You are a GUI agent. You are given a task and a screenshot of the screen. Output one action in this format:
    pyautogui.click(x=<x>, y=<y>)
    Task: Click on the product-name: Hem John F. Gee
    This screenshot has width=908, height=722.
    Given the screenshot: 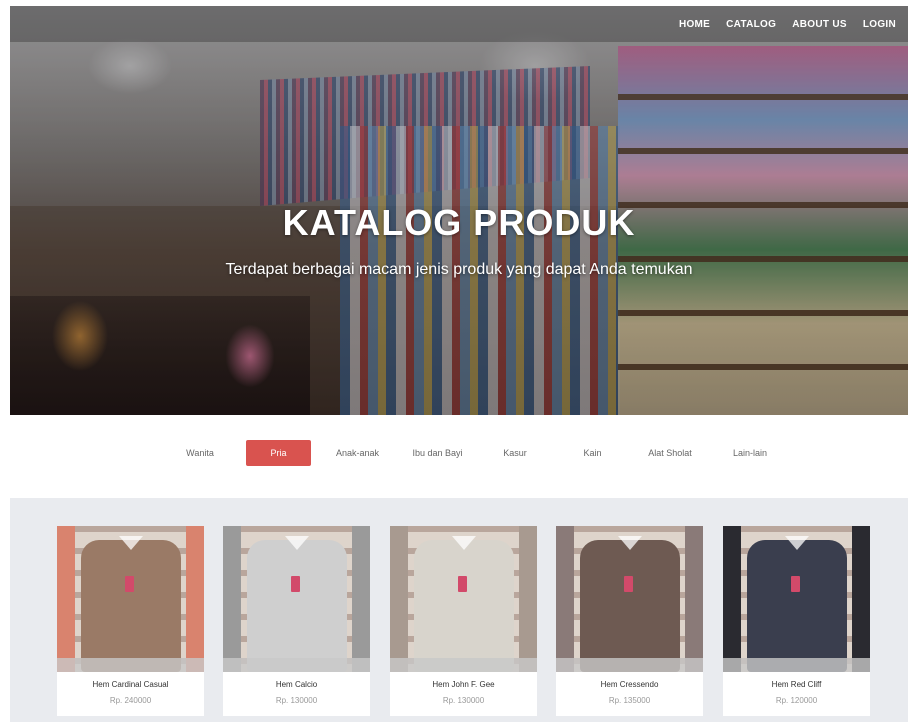 What is the action you would take?
    pyautogui.click(x=463, y=684)
    